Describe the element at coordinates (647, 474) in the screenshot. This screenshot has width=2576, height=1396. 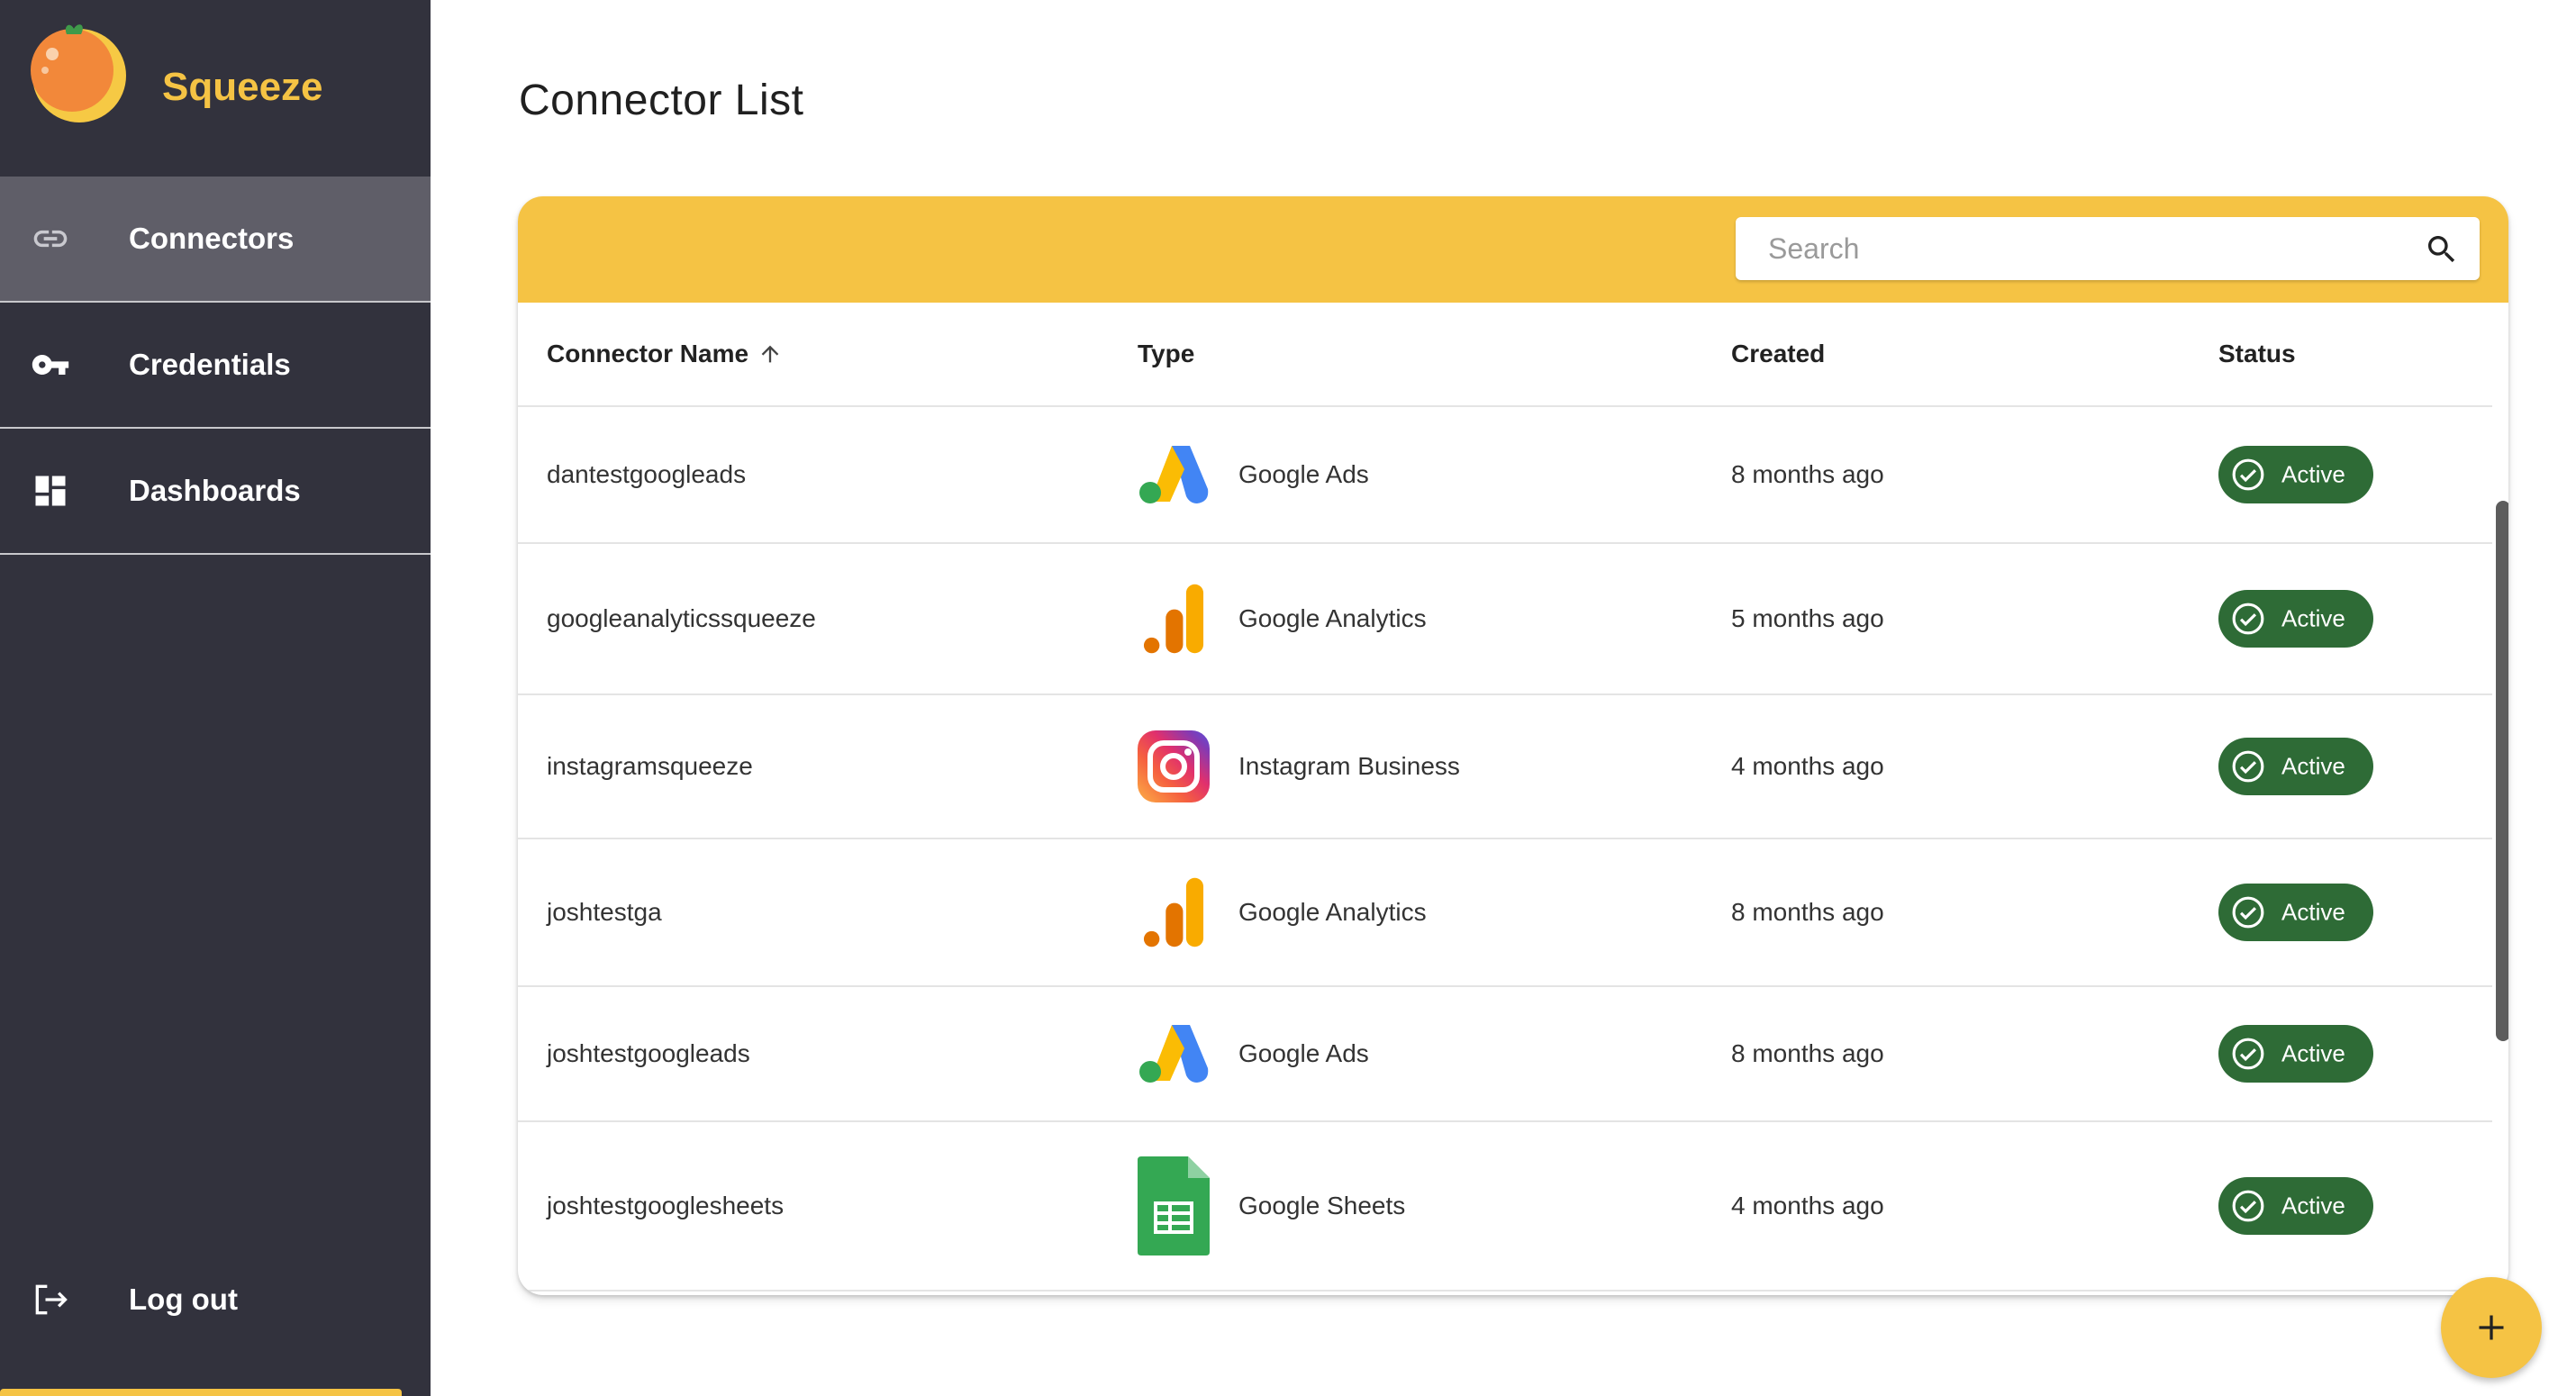
I see `connector-name: dantestgoogleads` at that location.